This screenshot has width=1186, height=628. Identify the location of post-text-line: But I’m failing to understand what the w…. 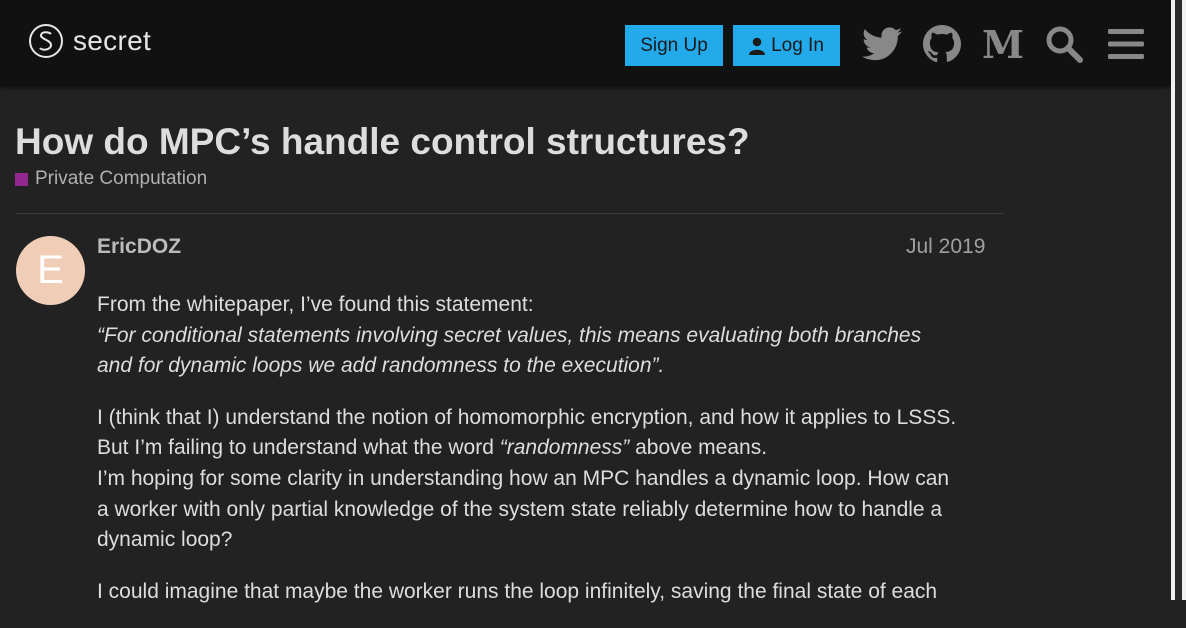
(544, 448).